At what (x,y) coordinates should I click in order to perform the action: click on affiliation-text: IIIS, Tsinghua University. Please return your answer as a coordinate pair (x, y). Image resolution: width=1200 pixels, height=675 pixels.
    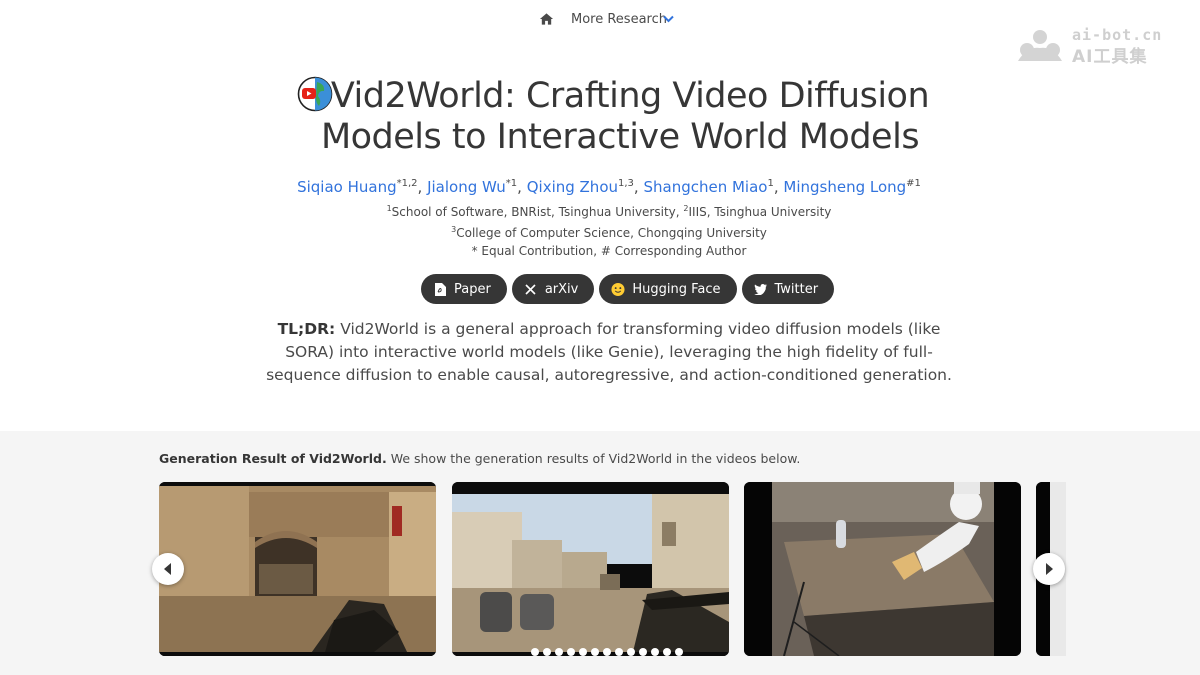
    Looking at the image, I should click on (760, 212).